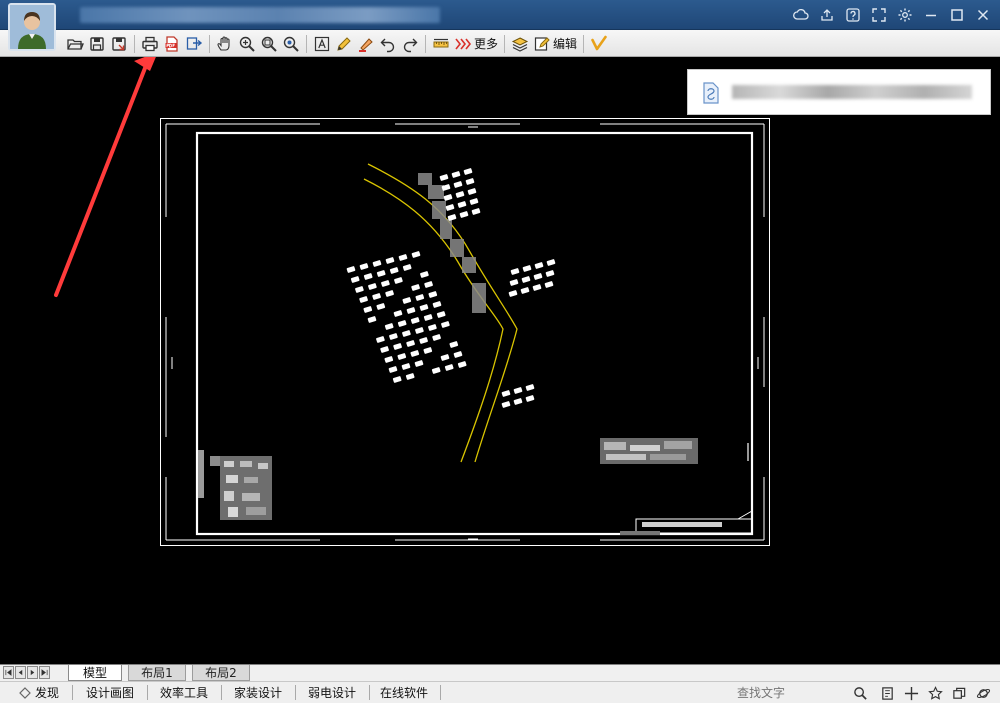 The width and height of the screenshot is (1000, 703). I want to click on planet-icon, so click(983, 693).